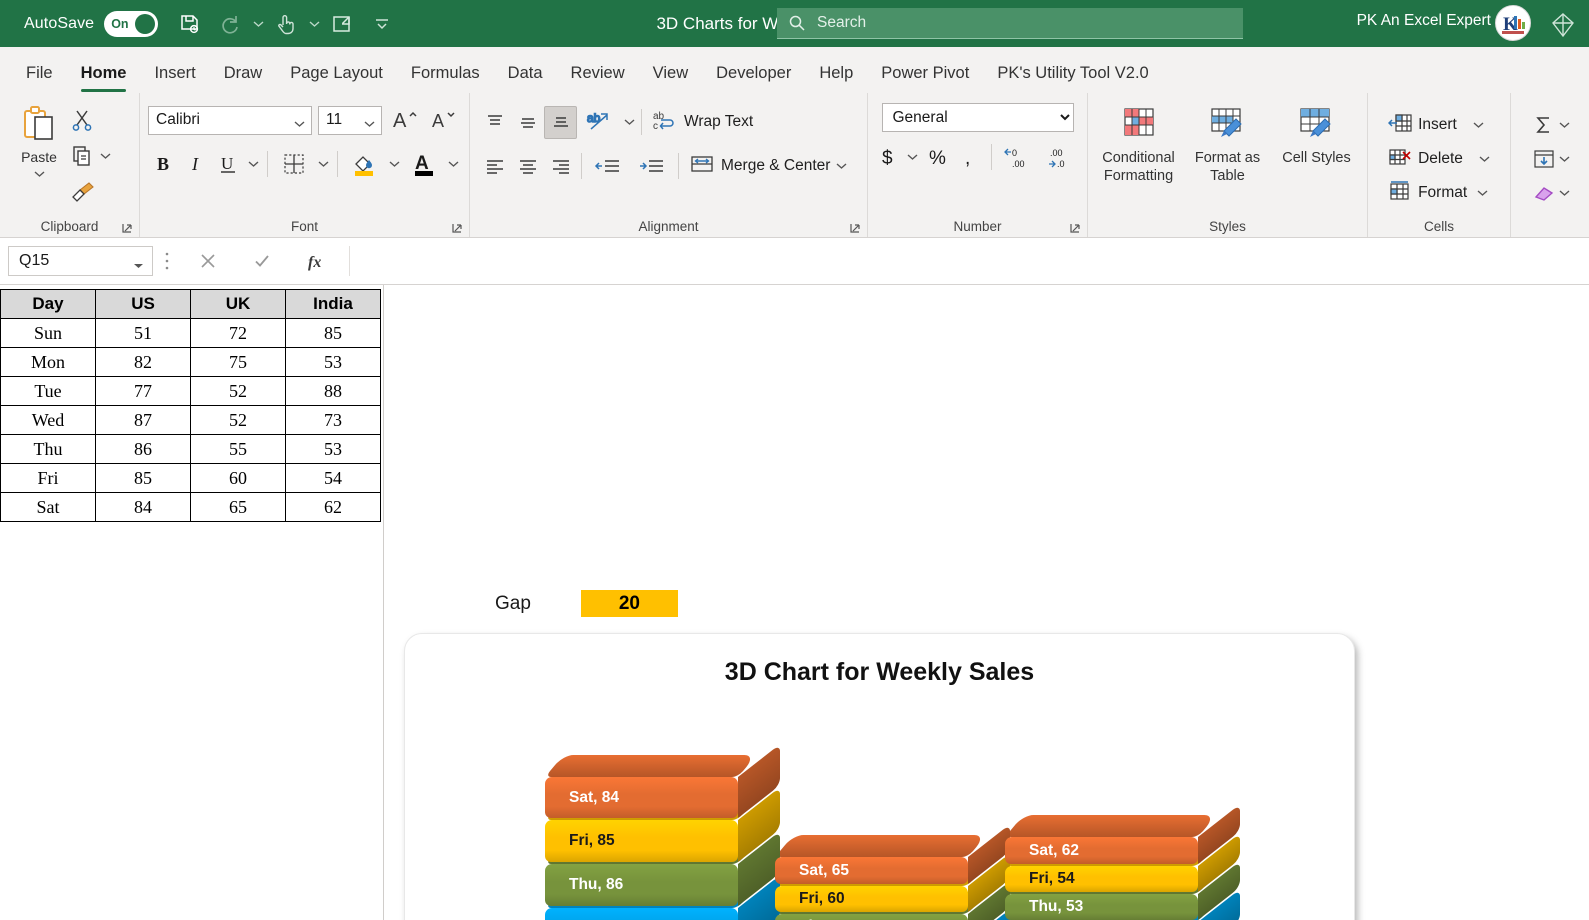 Image resolution: width=1589 pixels, height=920 pixels. What do you see at coordinates (163, 164) in the screenshot?
I see `bold-button: B` at bounding box center [163, 164].